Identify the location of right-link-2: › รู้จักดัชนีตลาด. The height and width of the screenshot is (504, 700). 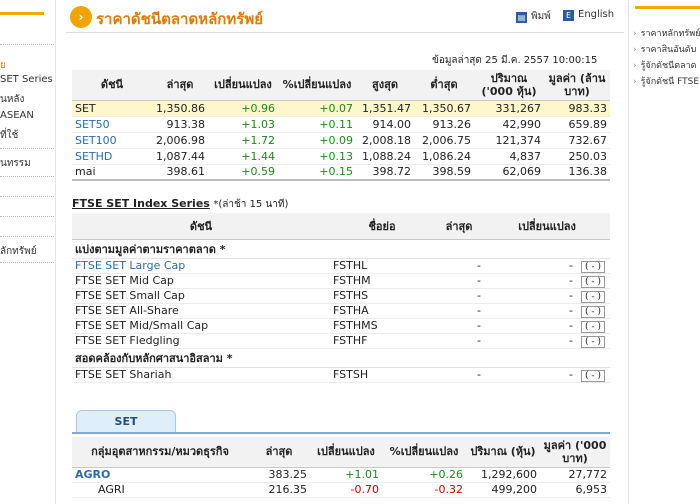
(665, 65).